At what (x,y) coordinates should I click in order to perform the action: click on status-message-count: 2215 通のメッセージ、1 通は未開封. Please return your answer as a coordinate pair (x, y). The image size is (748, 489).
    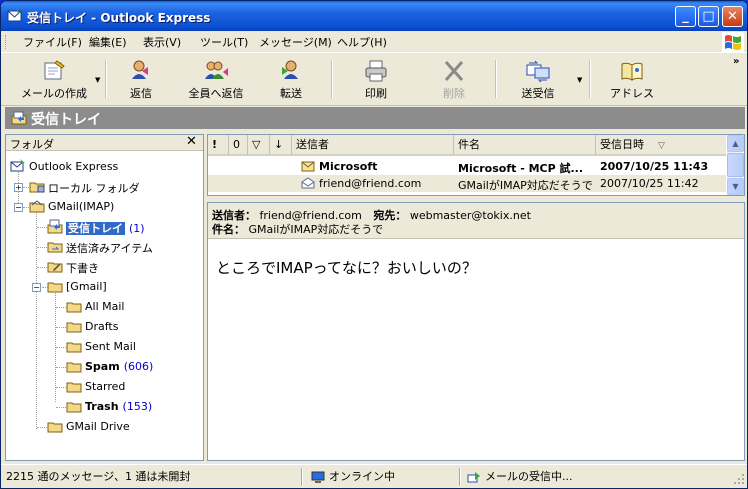
    Looking at the image, I should click on (98, 476).